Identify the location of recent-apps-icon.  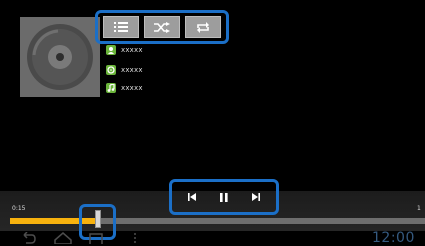
(96, 238).